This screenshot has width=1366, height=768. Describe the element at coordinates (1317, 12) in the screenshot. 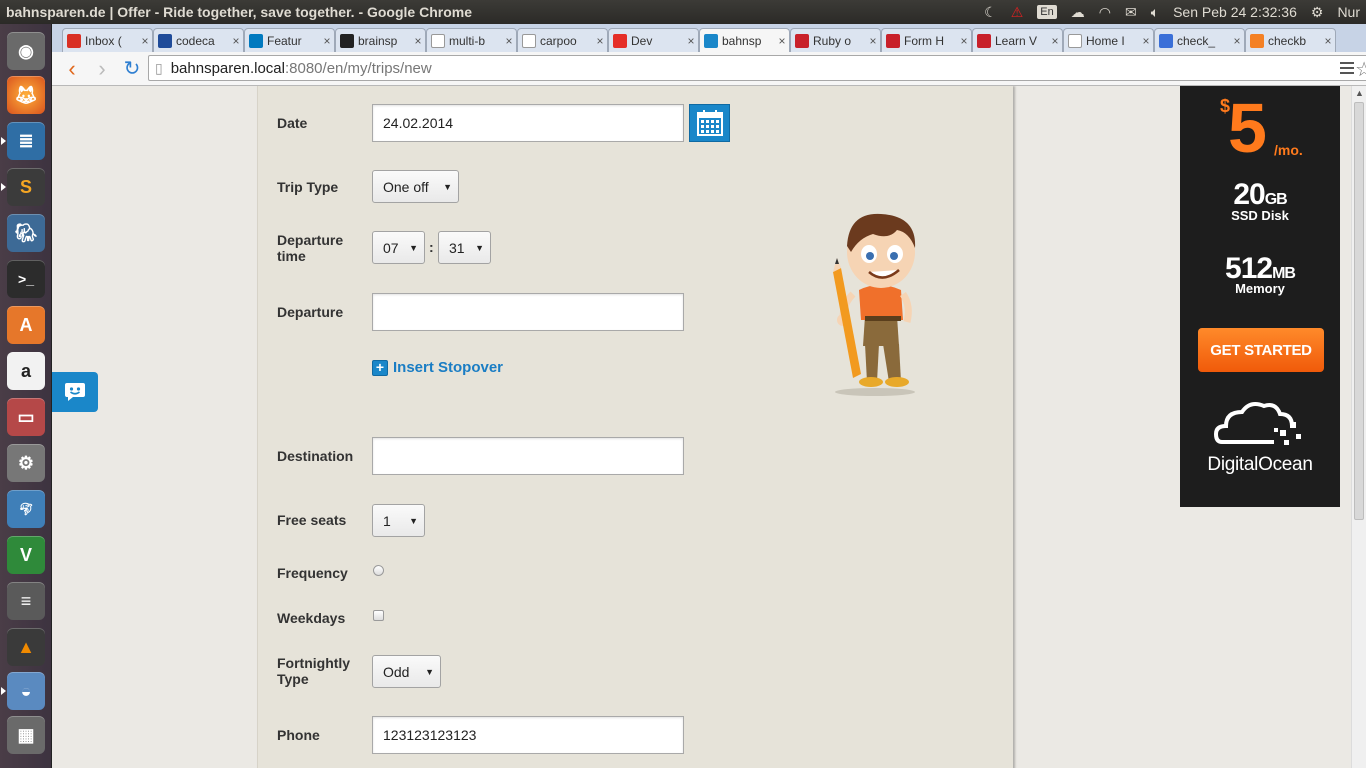

I see `gear-icon: ⚙` at that location.